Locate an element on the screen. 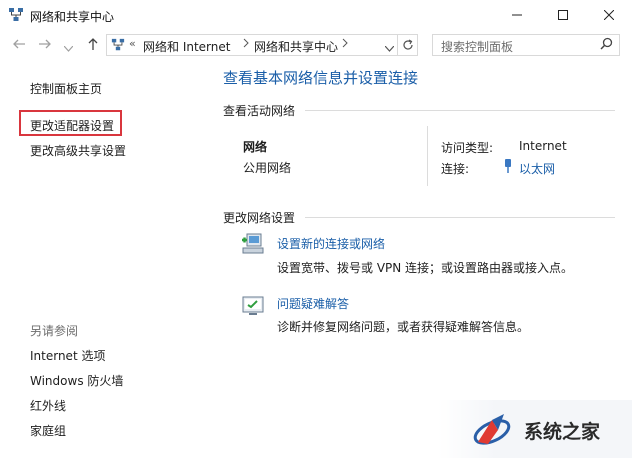  arrow-right-icon is located at coordinates (45, 44).